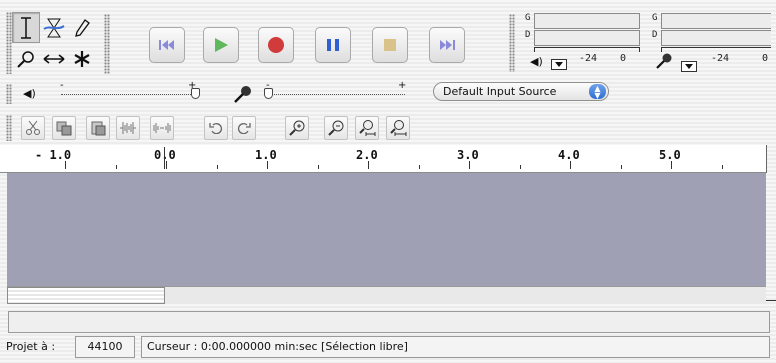 This screenshot has width=776, height=363. Describe the element at coordinates (268, 93) in the screenshot. I see `input-volume-slider` at that location.